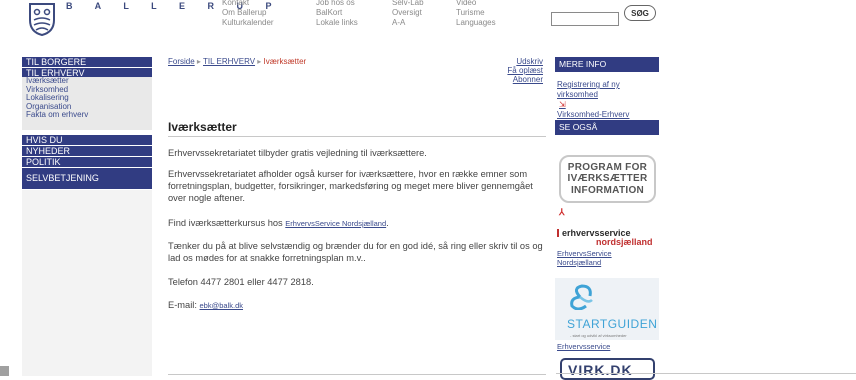 Image resolution: width=856 pixels, height=380 pixels. Describe the element at coordinates (607, 64) in the screenshot. I see `mere-info-header: MERE INFO` at that location.